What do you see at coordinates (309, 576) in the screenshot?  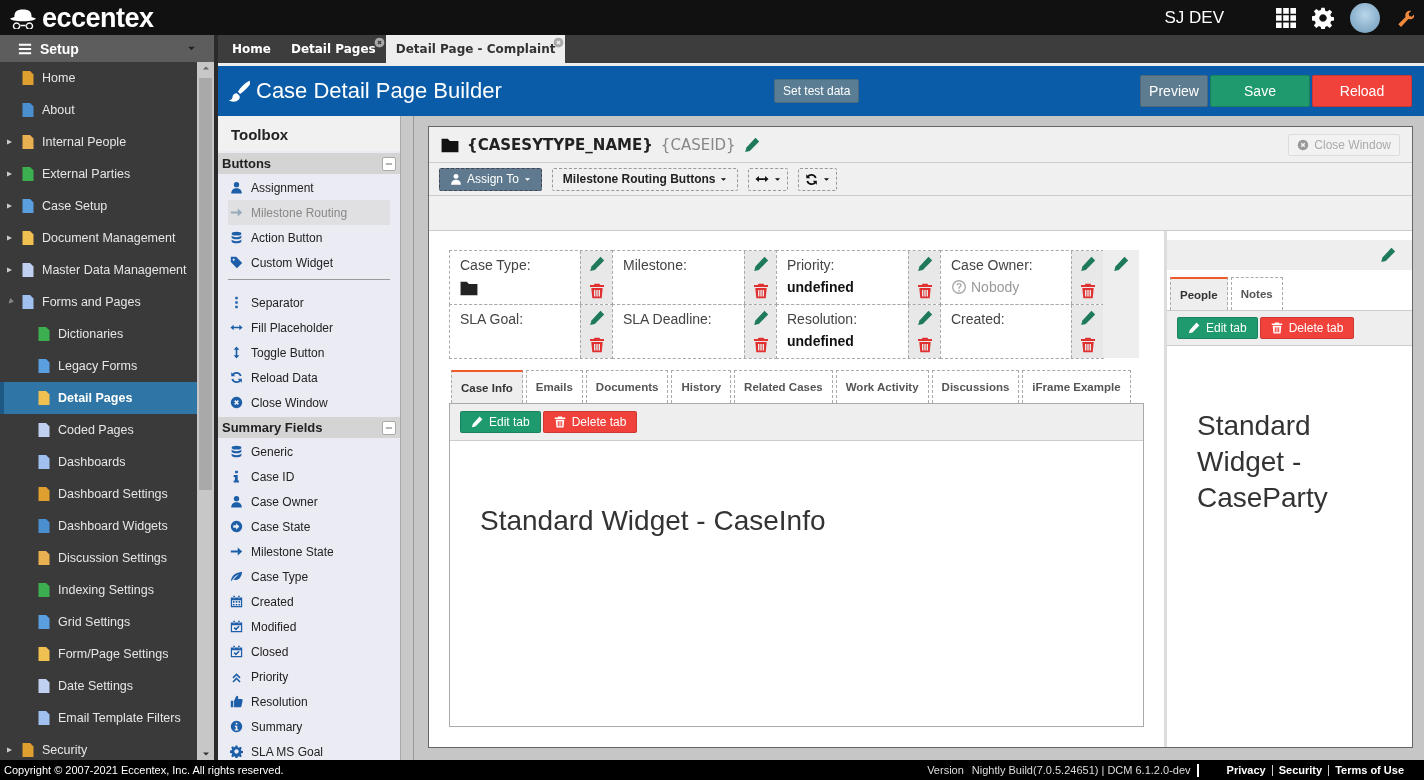 I see `toolbox-item: Case Type` at bounding box center [309, 576].